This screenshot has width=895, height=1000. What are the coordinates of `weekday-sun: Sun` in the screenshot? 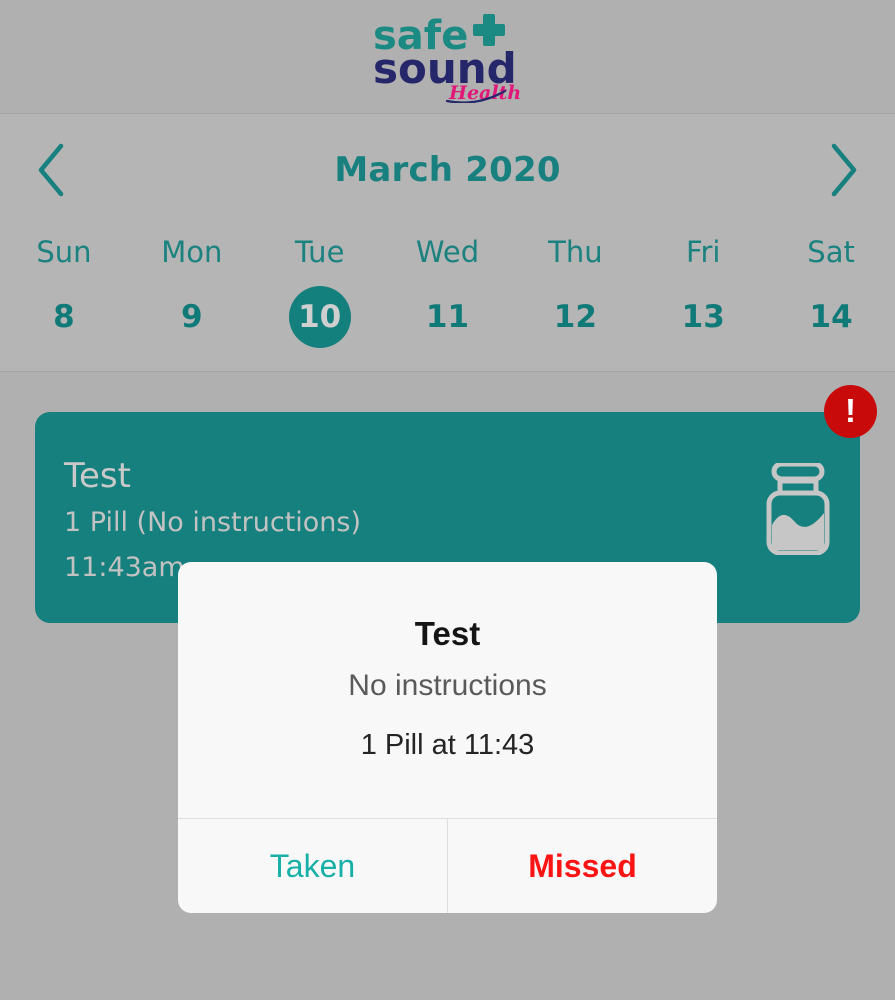 It's located at (64, 252).